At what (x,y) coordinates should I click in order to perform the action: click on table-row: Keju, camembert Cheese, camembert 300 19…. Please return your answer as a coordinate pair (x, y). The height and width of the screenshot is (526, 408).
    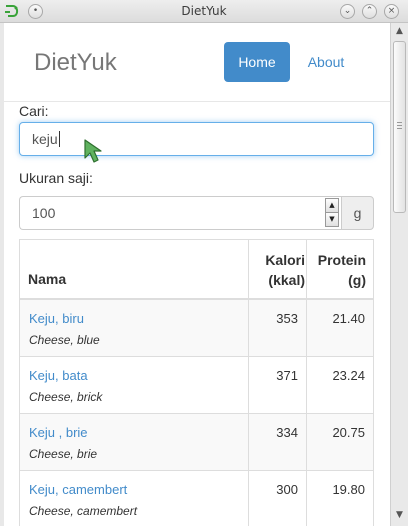
    Looking at the image, I should click on (196, 498).